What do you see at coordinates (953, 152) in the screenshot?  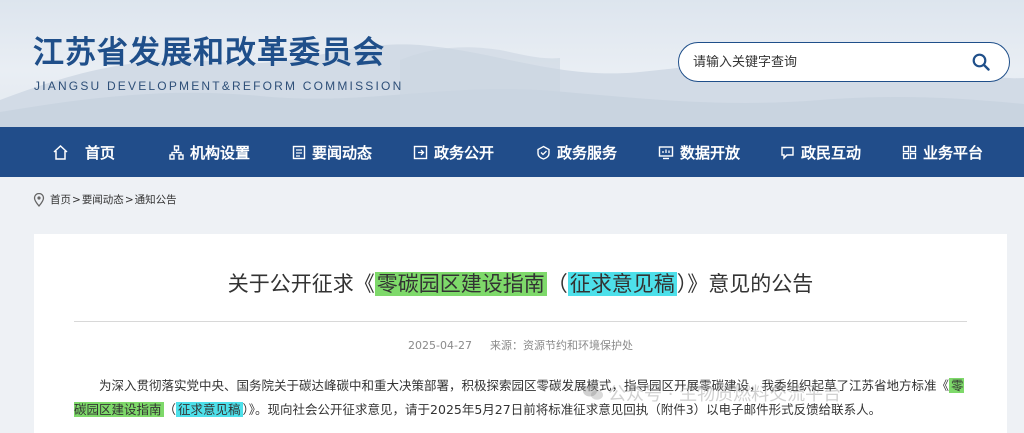 I see `nav-item-label: 业务平台` at bounding box center [953, 152].